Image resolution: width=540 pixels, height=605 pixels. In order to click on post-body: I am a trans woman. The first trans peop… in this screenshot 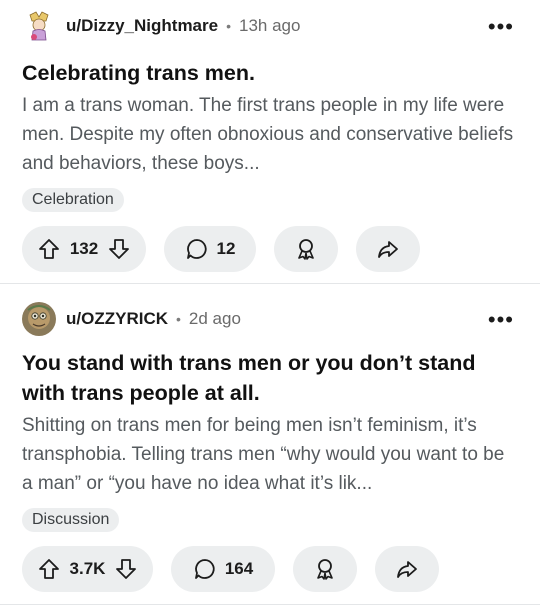, I will do `click(269, 134)`.